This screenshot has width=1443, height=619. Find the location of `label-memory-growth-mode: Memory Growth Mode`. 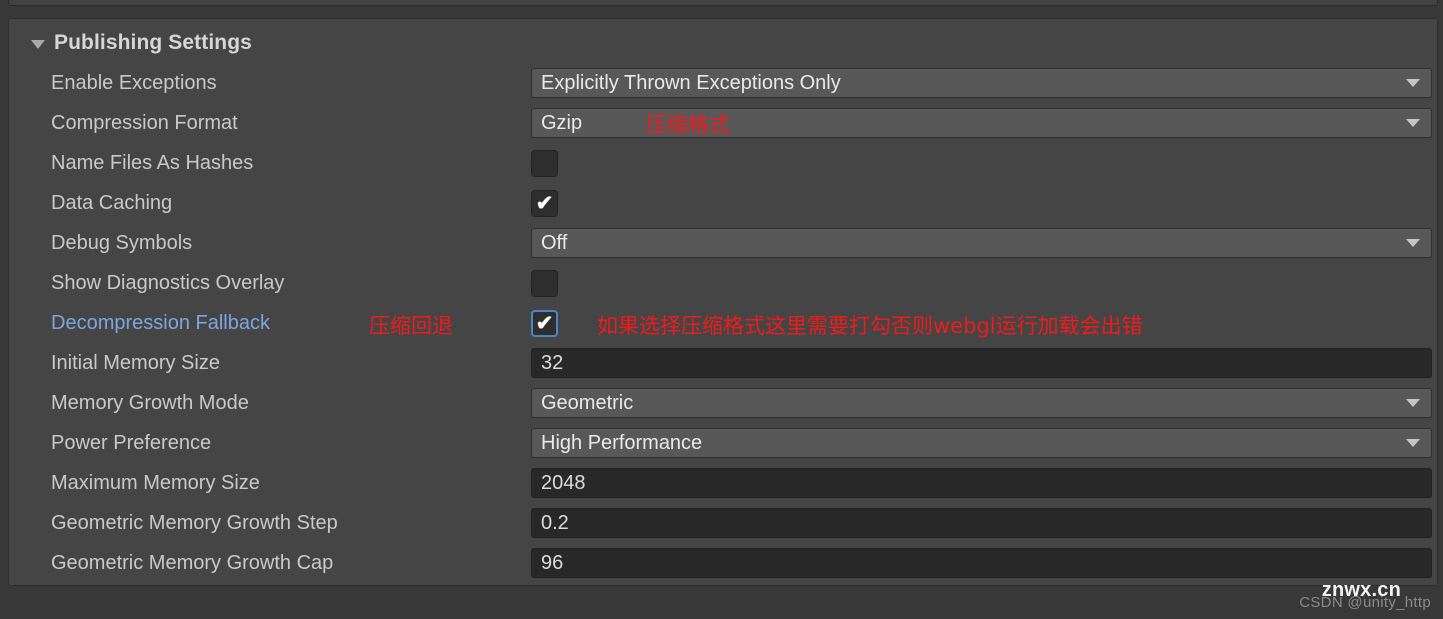

label-memory-growth-mode: Memory Growth Mode is located at coordinates (150, 402).